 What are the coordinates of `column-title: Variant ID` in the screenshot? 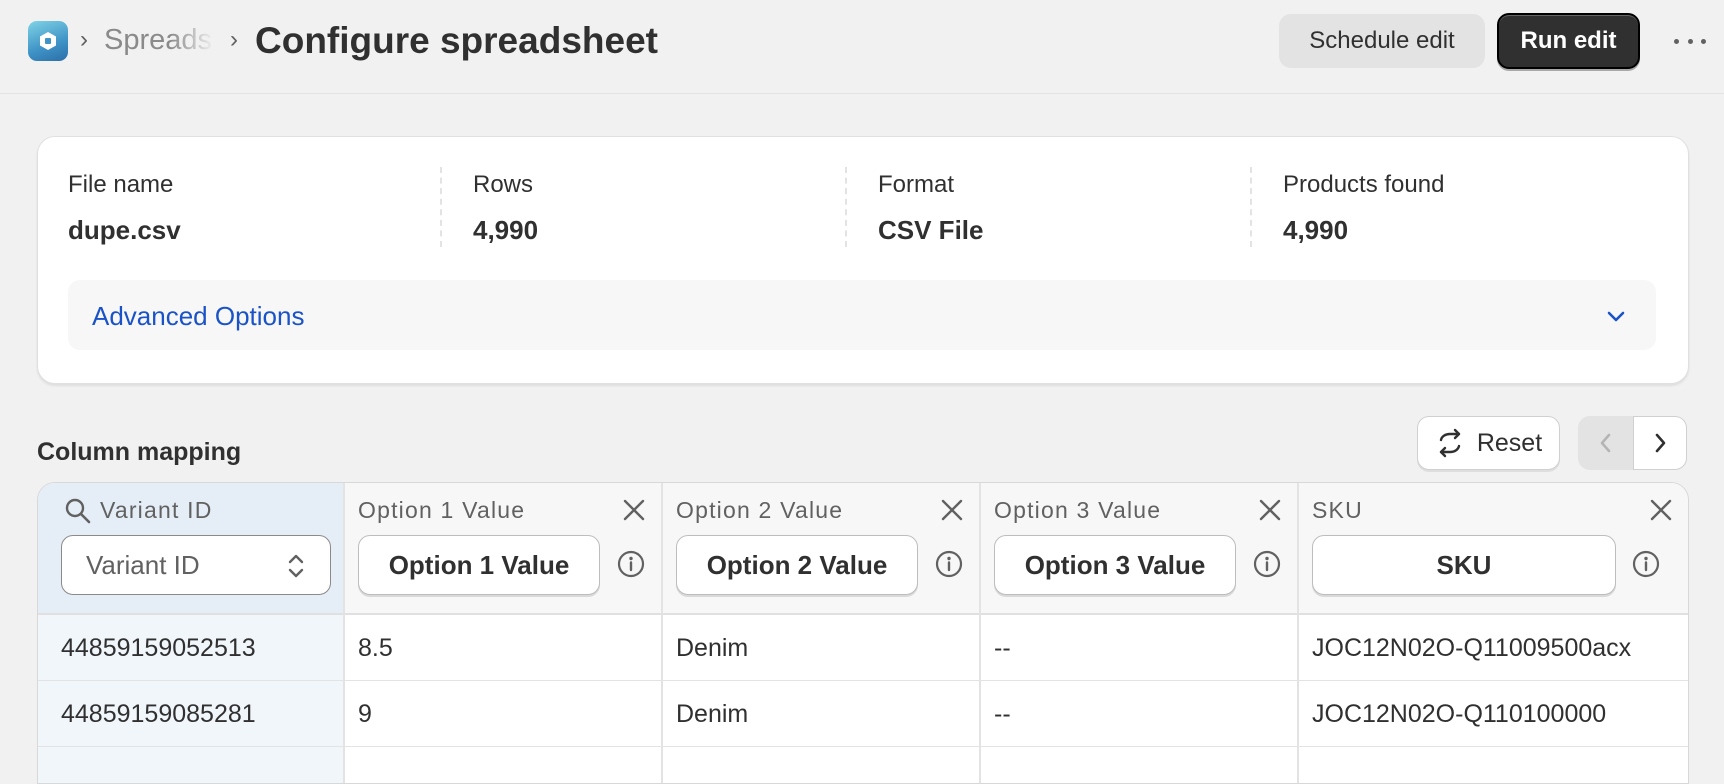 It's located at (156, 510).